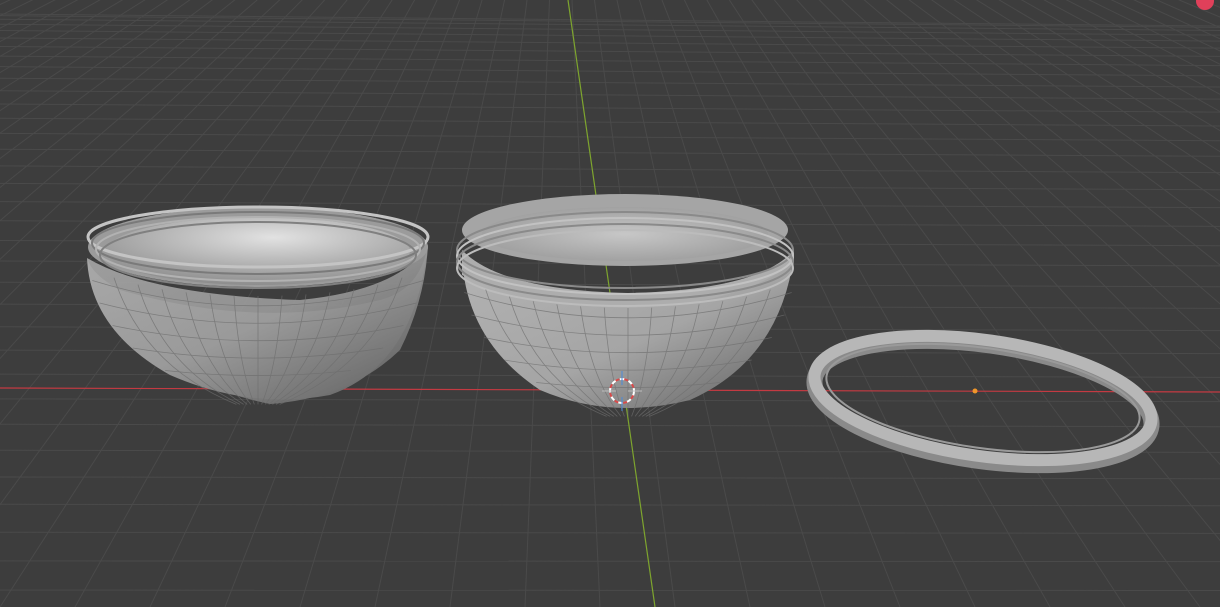 Image resolution: width=1220 pixels, height=607 pixels. I want to click on object-origin-dot, so click(975, 391).